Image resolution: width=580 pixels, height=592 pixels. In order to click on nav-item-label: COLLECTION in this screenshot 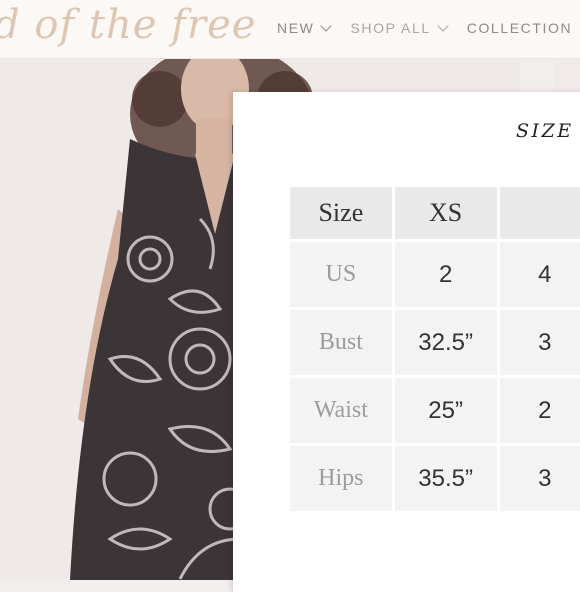, I will do `click(519, 28)`.